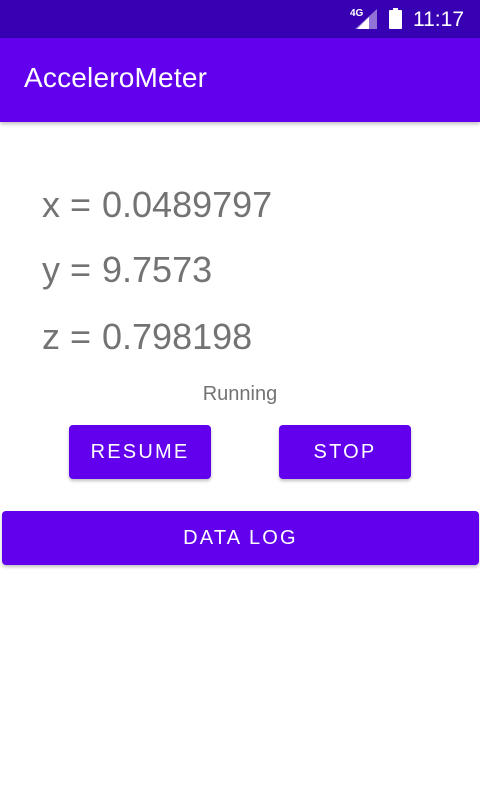 The image size is (480, 800). I want to click on stop-button: STOP, so click(345, 452).